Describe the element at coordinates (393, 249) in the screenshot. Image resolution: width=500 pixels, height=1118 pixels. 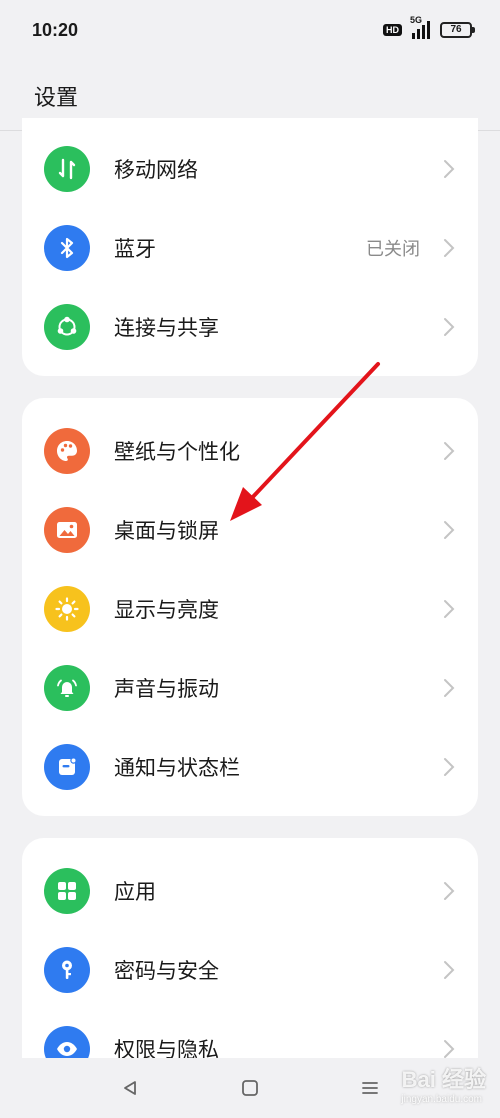
I see `bluetooth-status: 已关闭` at that location.